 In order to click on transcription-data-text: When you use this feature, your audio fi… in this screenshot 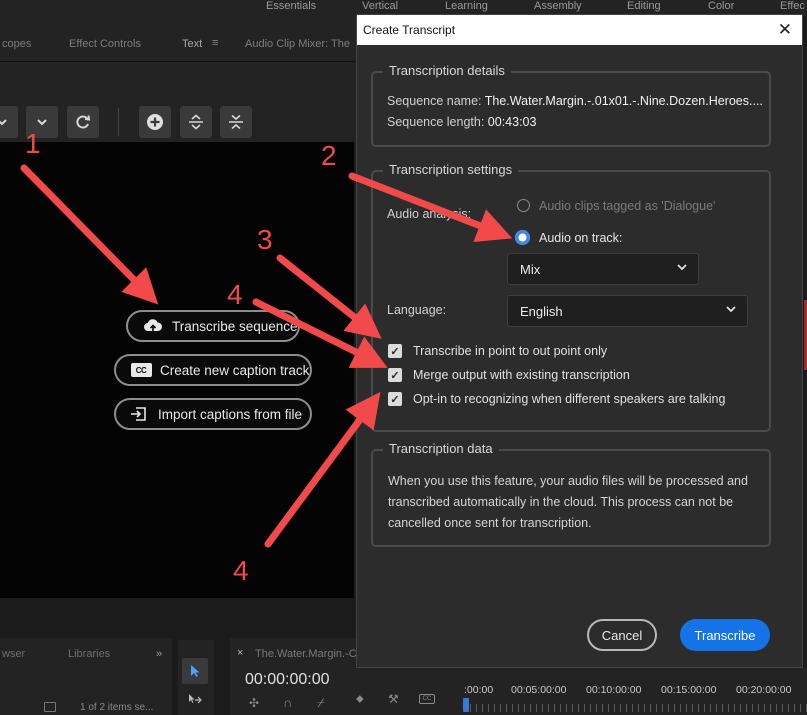, I will do `click(568, 502)`.